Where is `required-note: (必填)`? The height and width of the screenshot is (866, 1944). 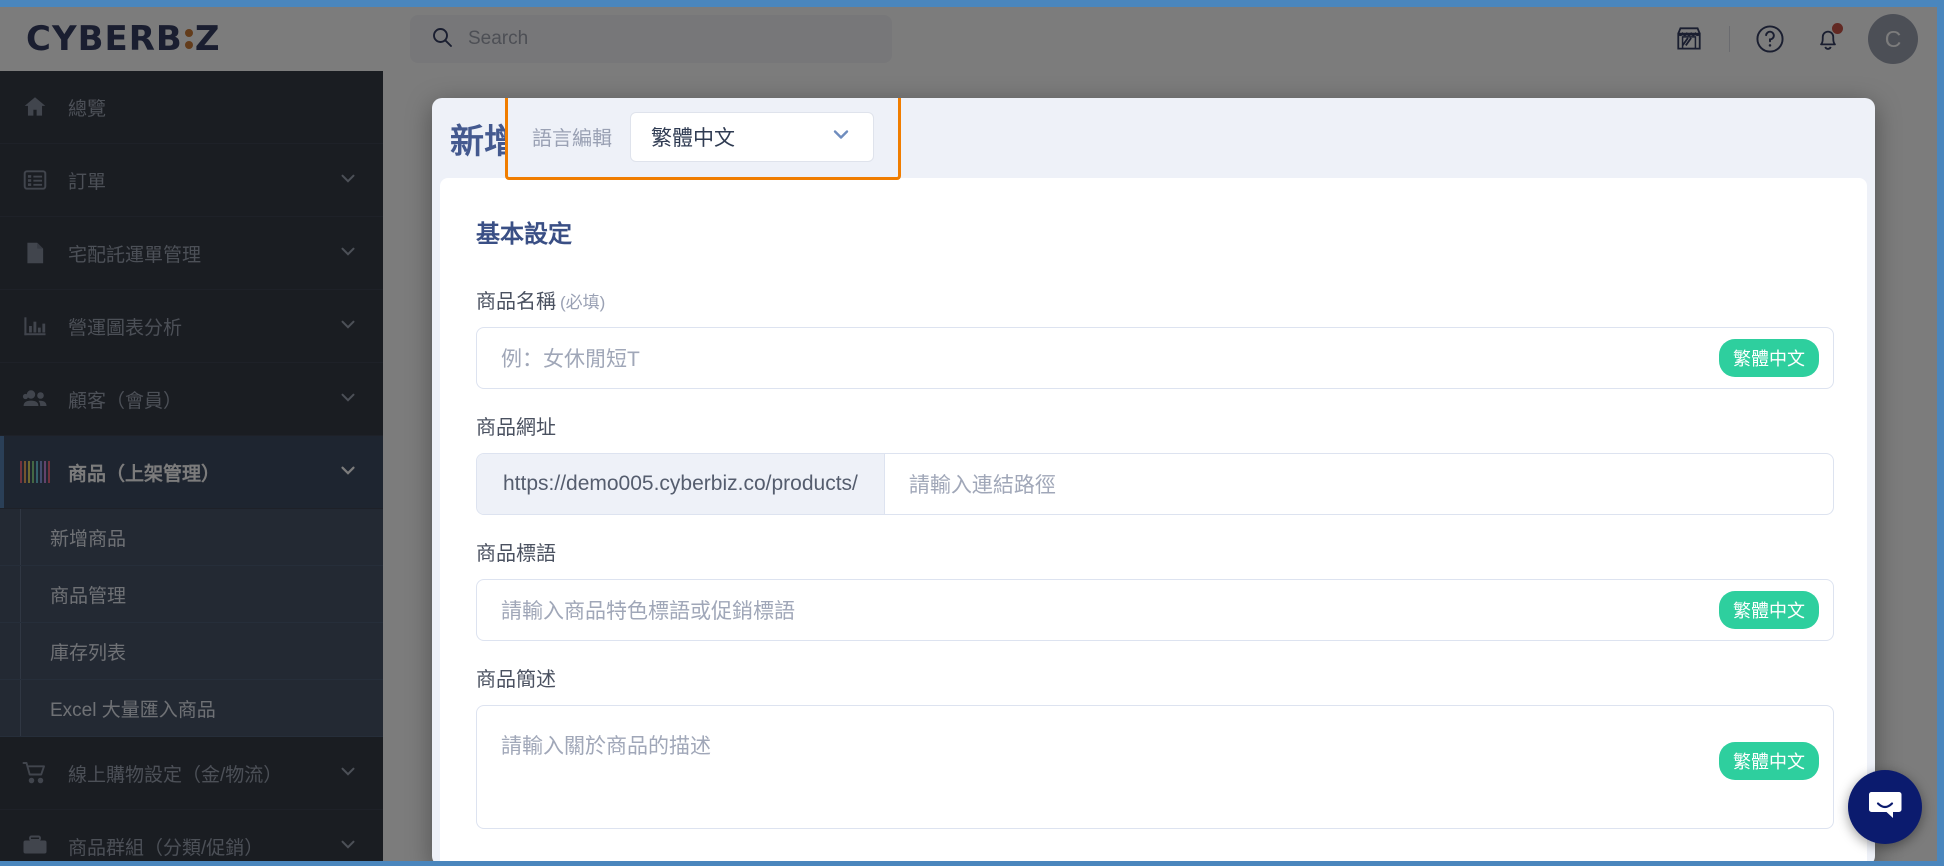 required-note: (必填) is located at coordinates (583, 302).